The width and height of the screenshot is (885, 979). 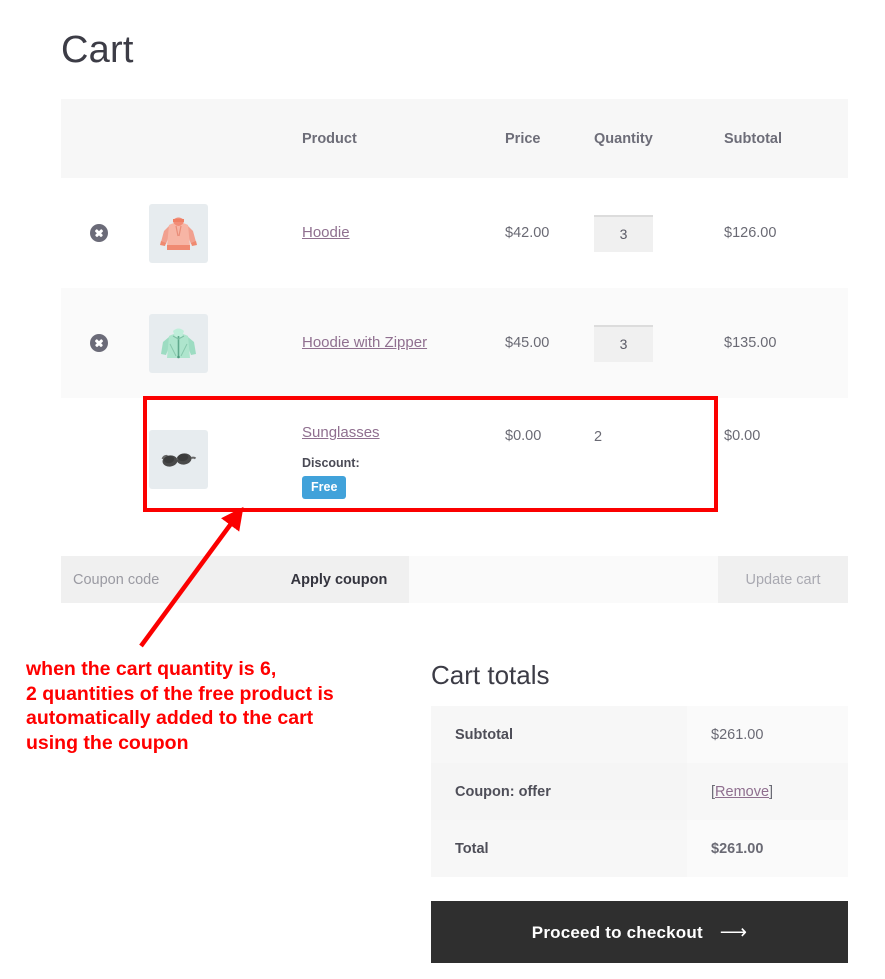 I want to click on status-badge: Free, so click(x=324, y=487).